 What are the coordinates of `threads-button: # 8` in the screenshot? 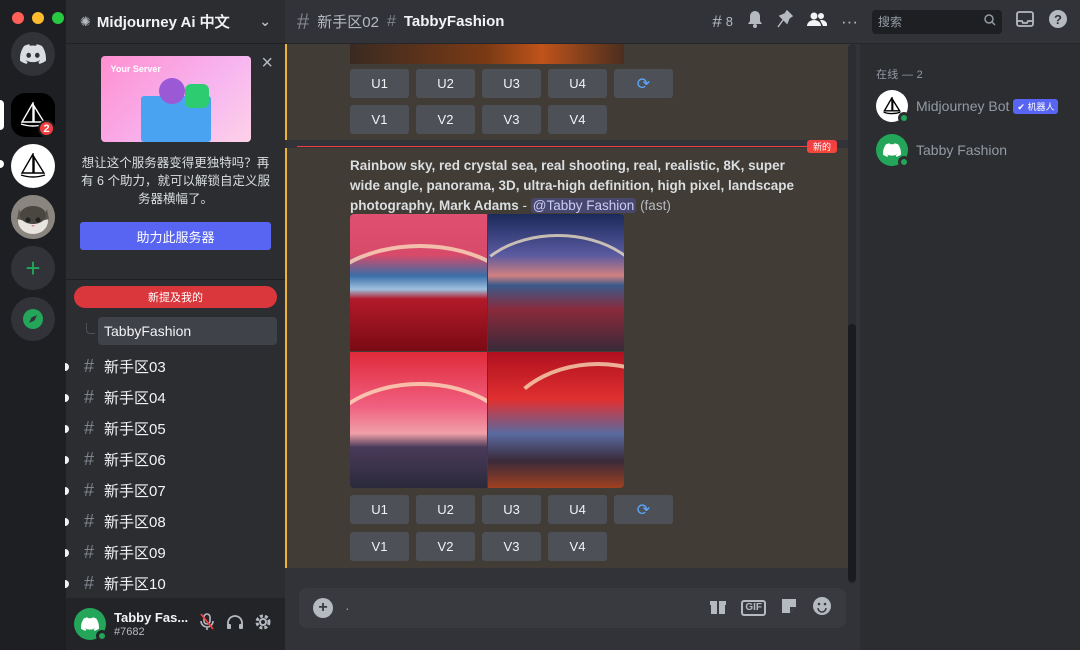 It's located at (722, 22).